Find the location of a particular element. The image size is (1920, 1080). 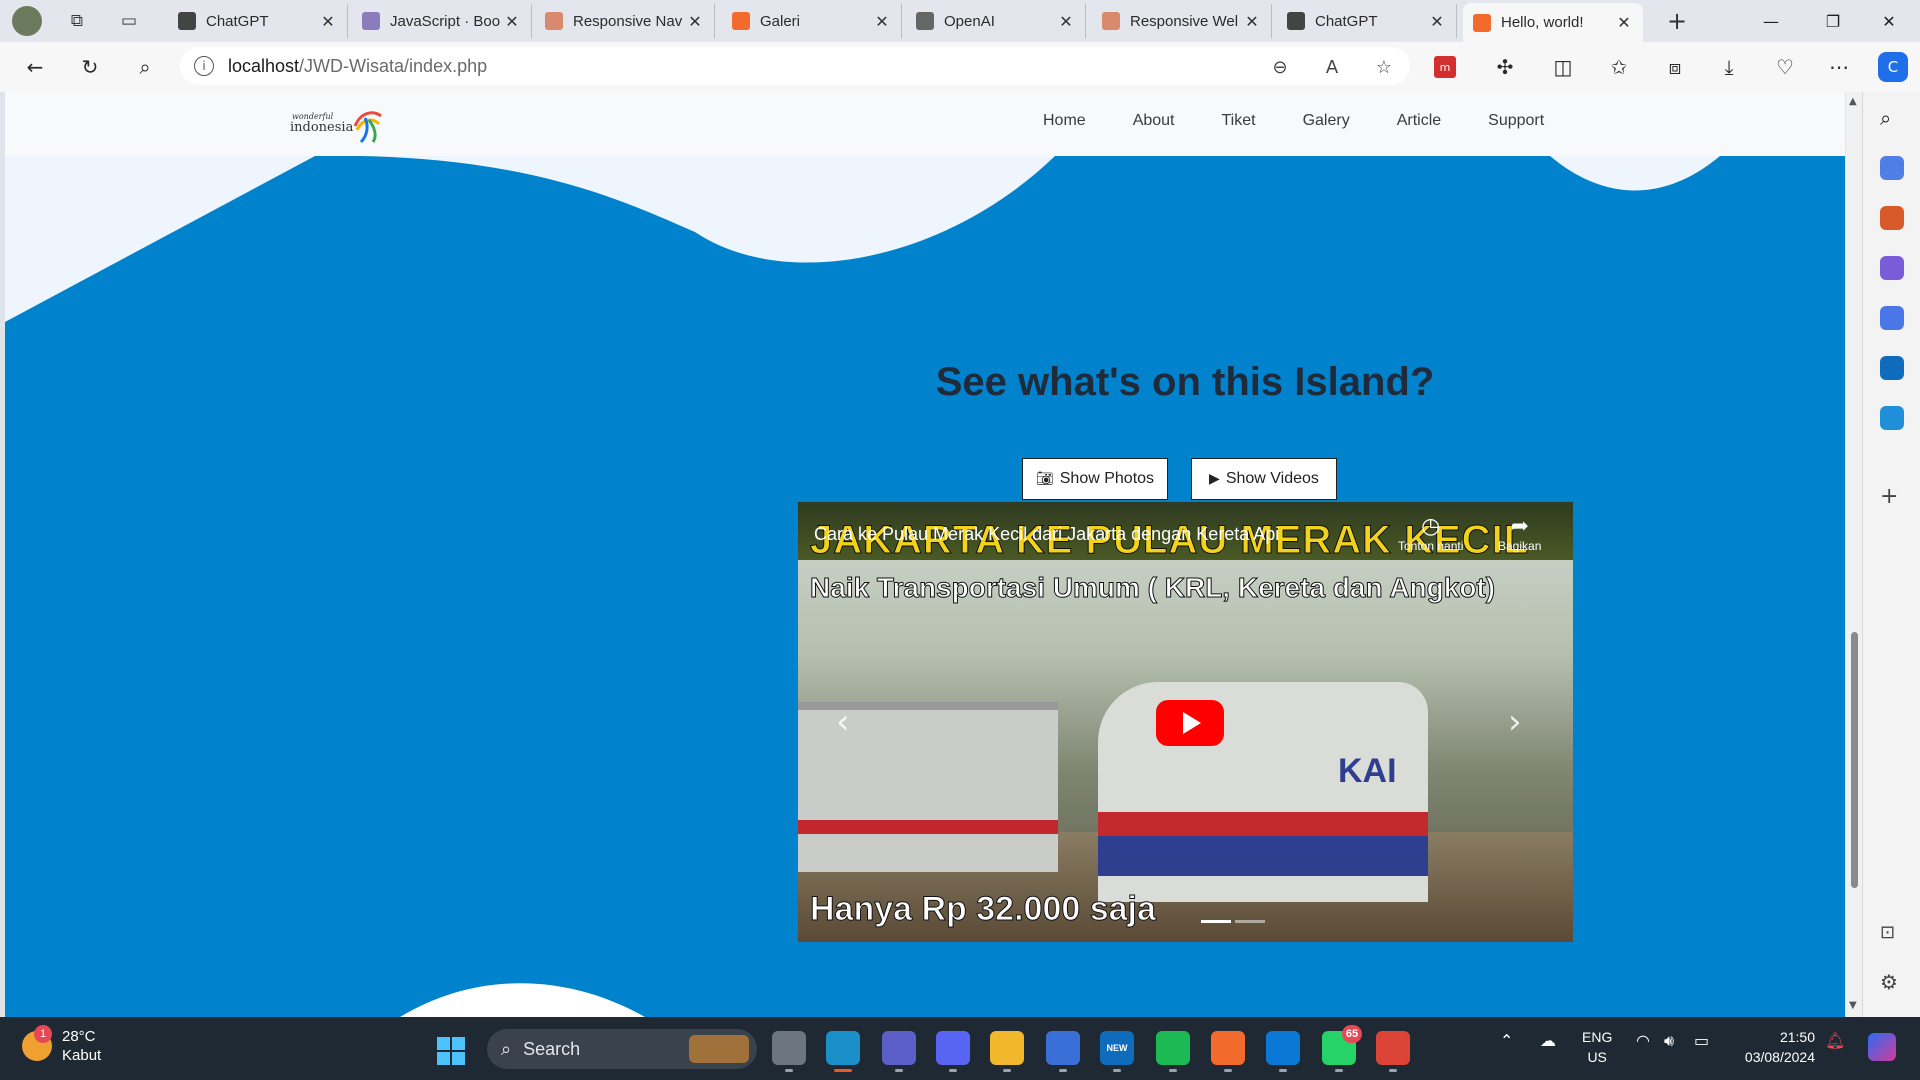

show-videos-button: ▶ Show Videos is located at coordinates (1264, 479).